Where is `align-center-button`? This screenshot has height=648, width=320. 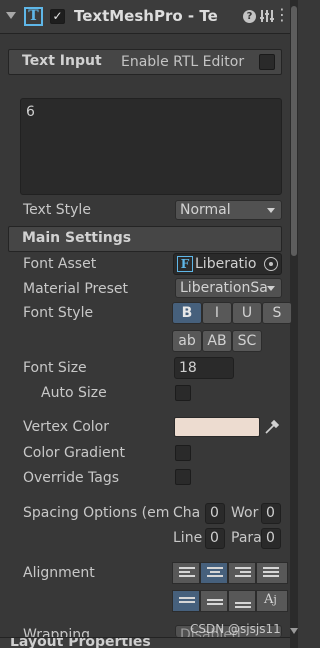 align-center-button is located at coordinates (214, 573).